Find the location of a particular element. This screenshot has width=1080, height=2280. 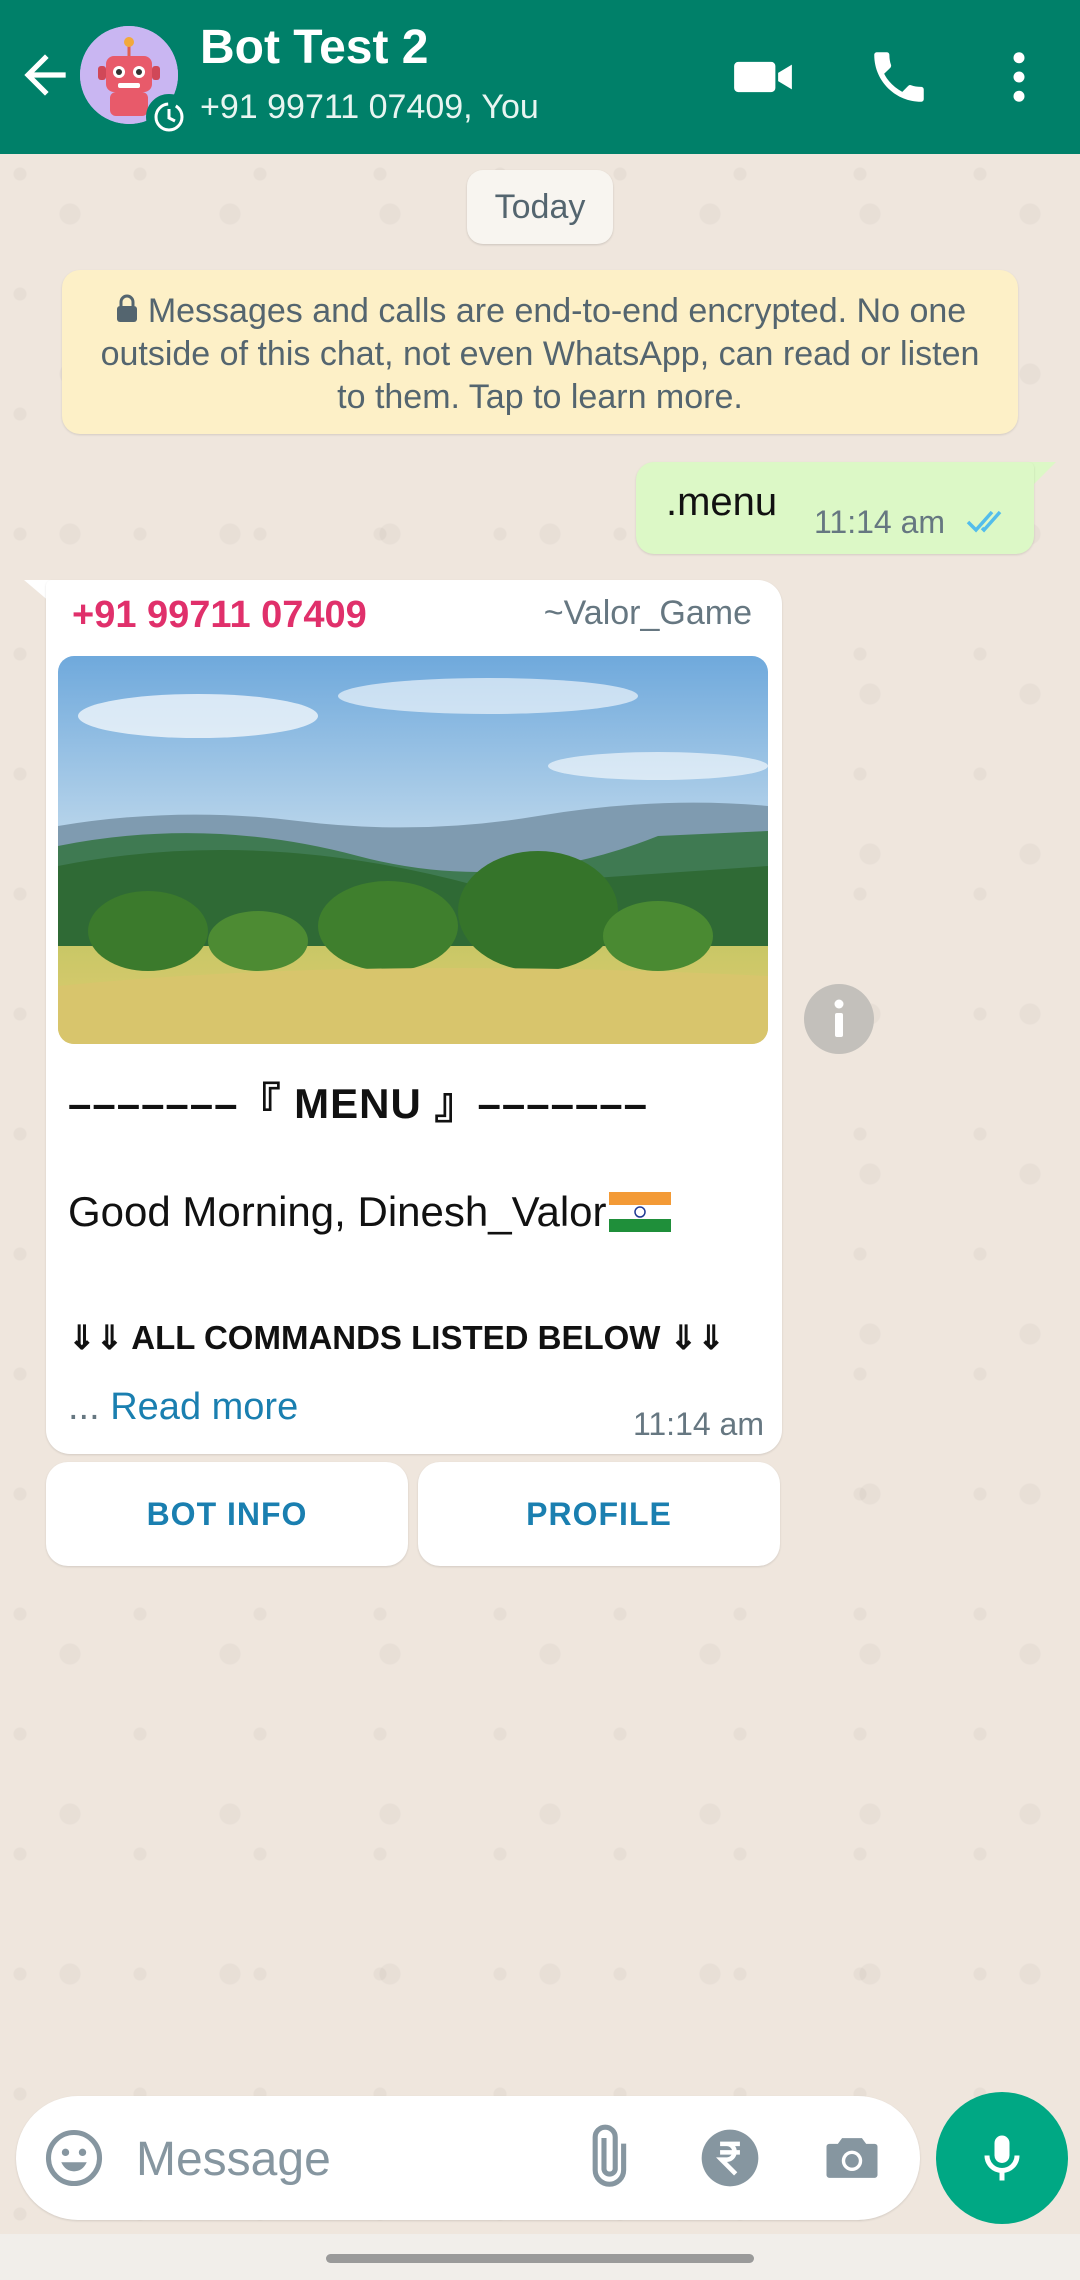

rupee-payment-icon is located at coordinates (730, 2158).